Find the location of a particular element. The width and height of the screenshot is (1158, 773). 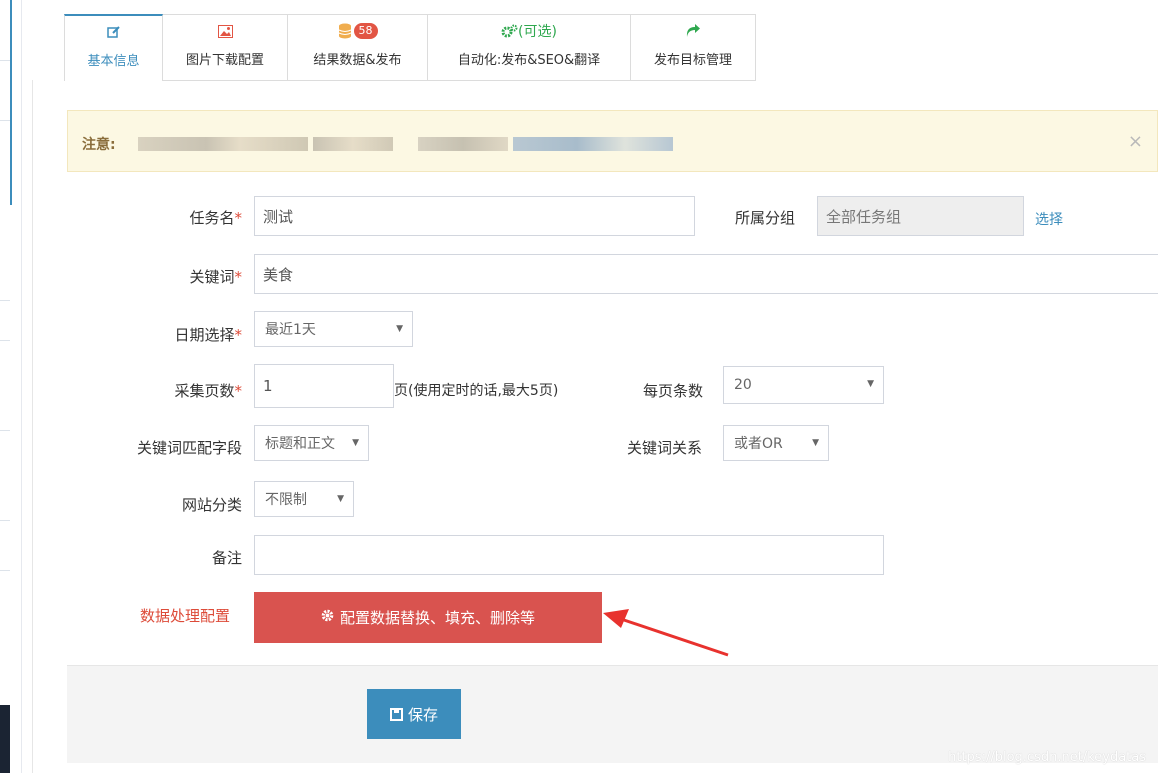

watermark: https://blog.csdn.net/keydatas is located at coordinates (1047, 757).